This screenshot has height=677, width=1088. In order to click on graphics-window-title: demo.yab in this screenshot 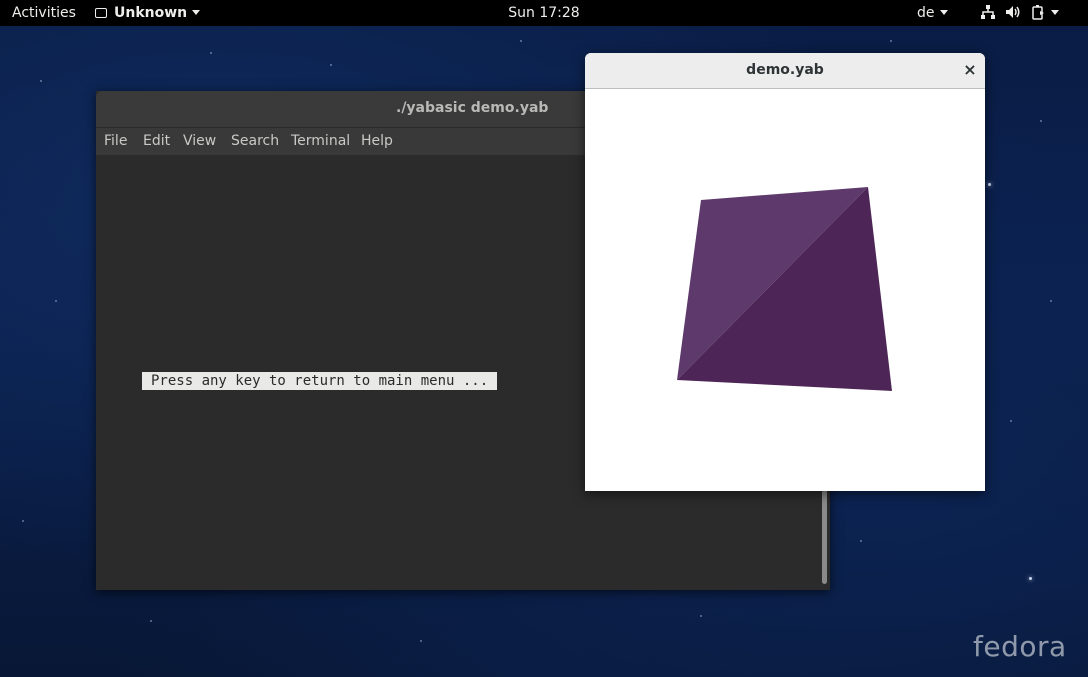, I will do `click(785, 70)`.